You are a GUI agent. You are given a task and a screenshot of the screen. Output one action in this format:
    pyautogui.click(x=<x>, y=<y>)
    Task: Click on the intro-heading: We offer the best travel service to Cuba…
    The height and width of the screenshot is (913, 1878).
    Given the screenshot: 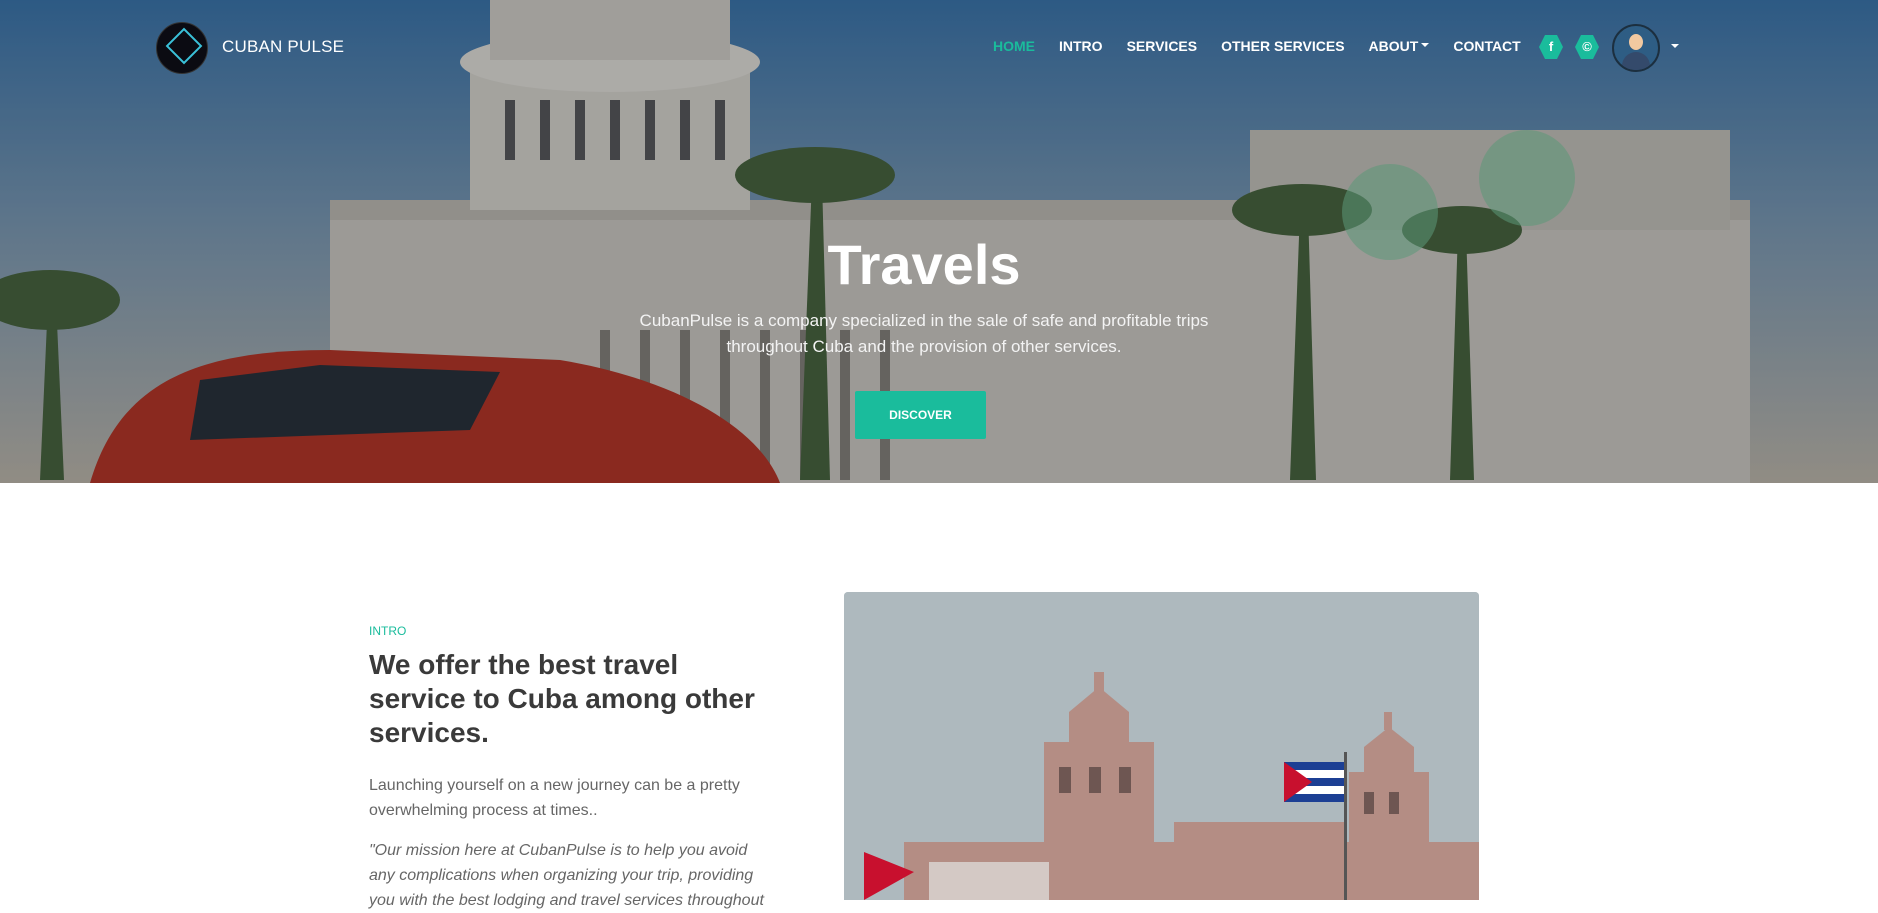 What is the action you would take?
    pyautogui.click(x=562, y=698)
    